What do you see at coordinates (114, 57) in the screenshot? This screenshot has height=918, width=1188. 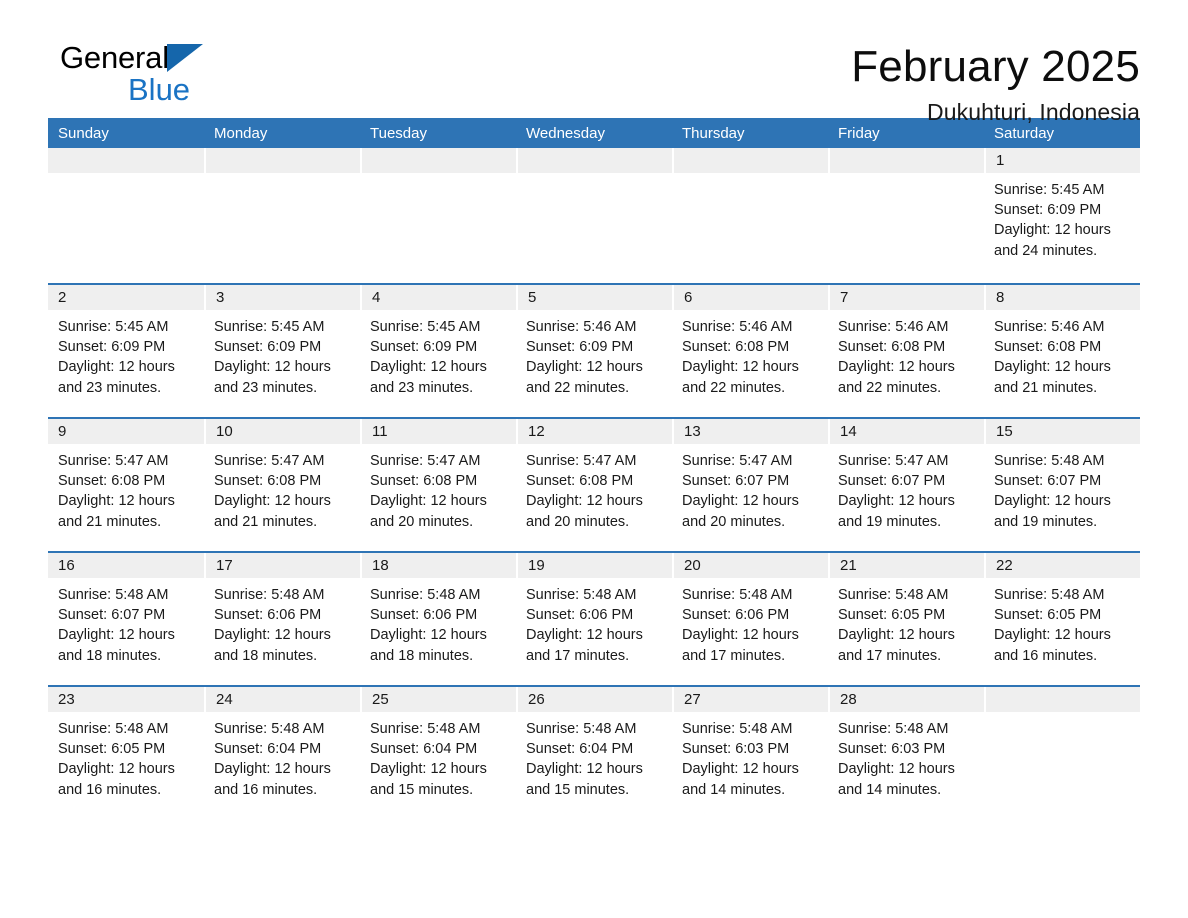 I see `logo-text-general: General` at bounding box center [114, 57].